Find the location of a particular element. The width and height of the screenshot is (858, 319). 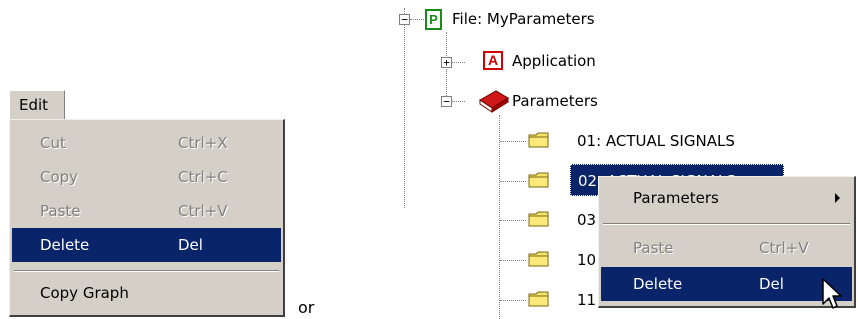

menu-item-paste-shortcut: Ctrl+V is located at coordinates (203, 211).